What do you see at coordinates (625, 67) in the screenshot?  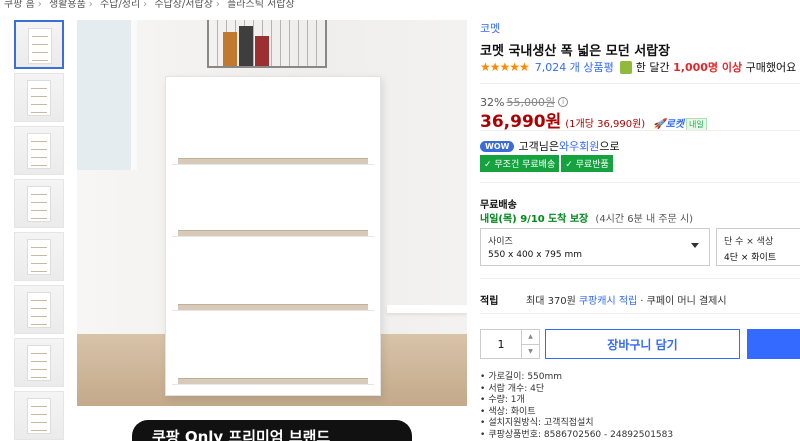 I see `shopping-bag-icon` at bounding box center [625, 67].